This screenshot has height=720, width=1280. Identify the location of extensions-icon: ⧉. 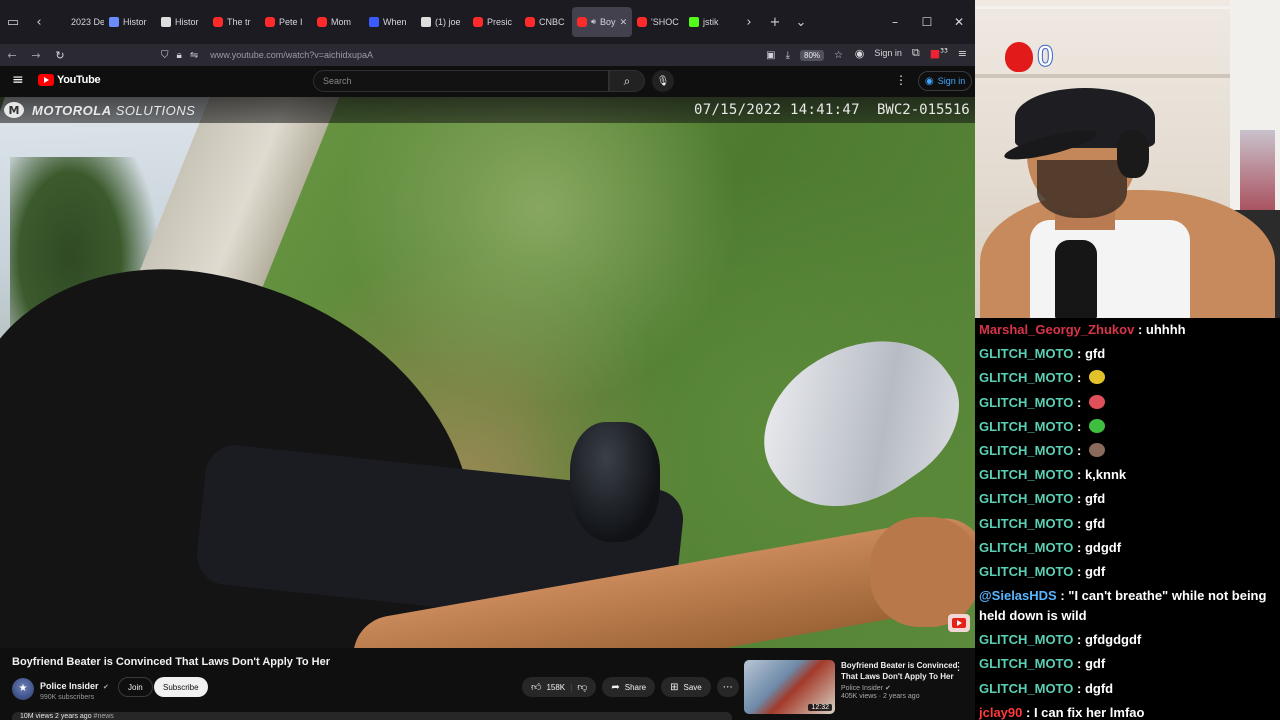
(916, 53).